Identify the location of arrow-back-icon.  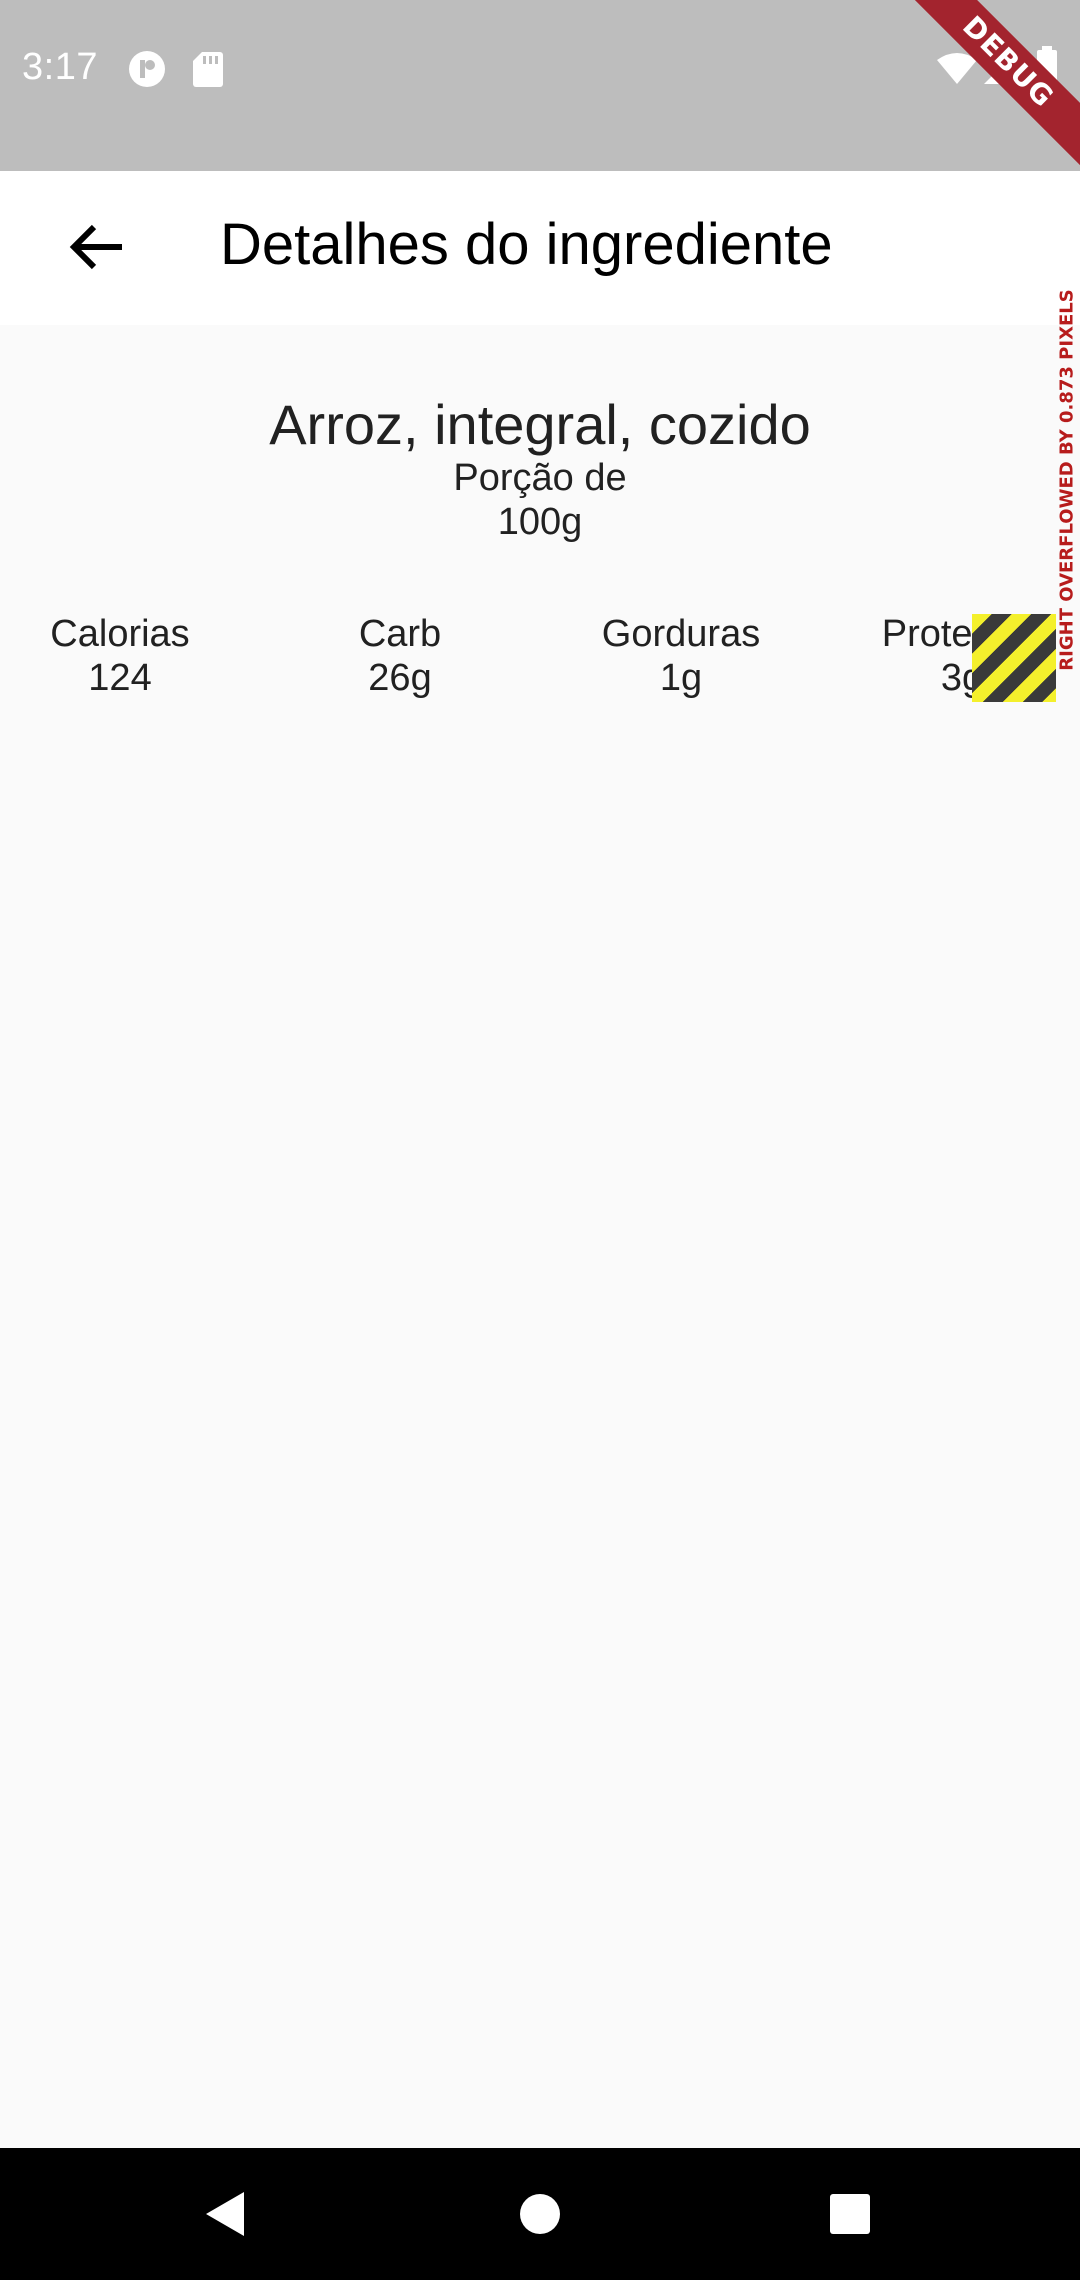
(96, 249).